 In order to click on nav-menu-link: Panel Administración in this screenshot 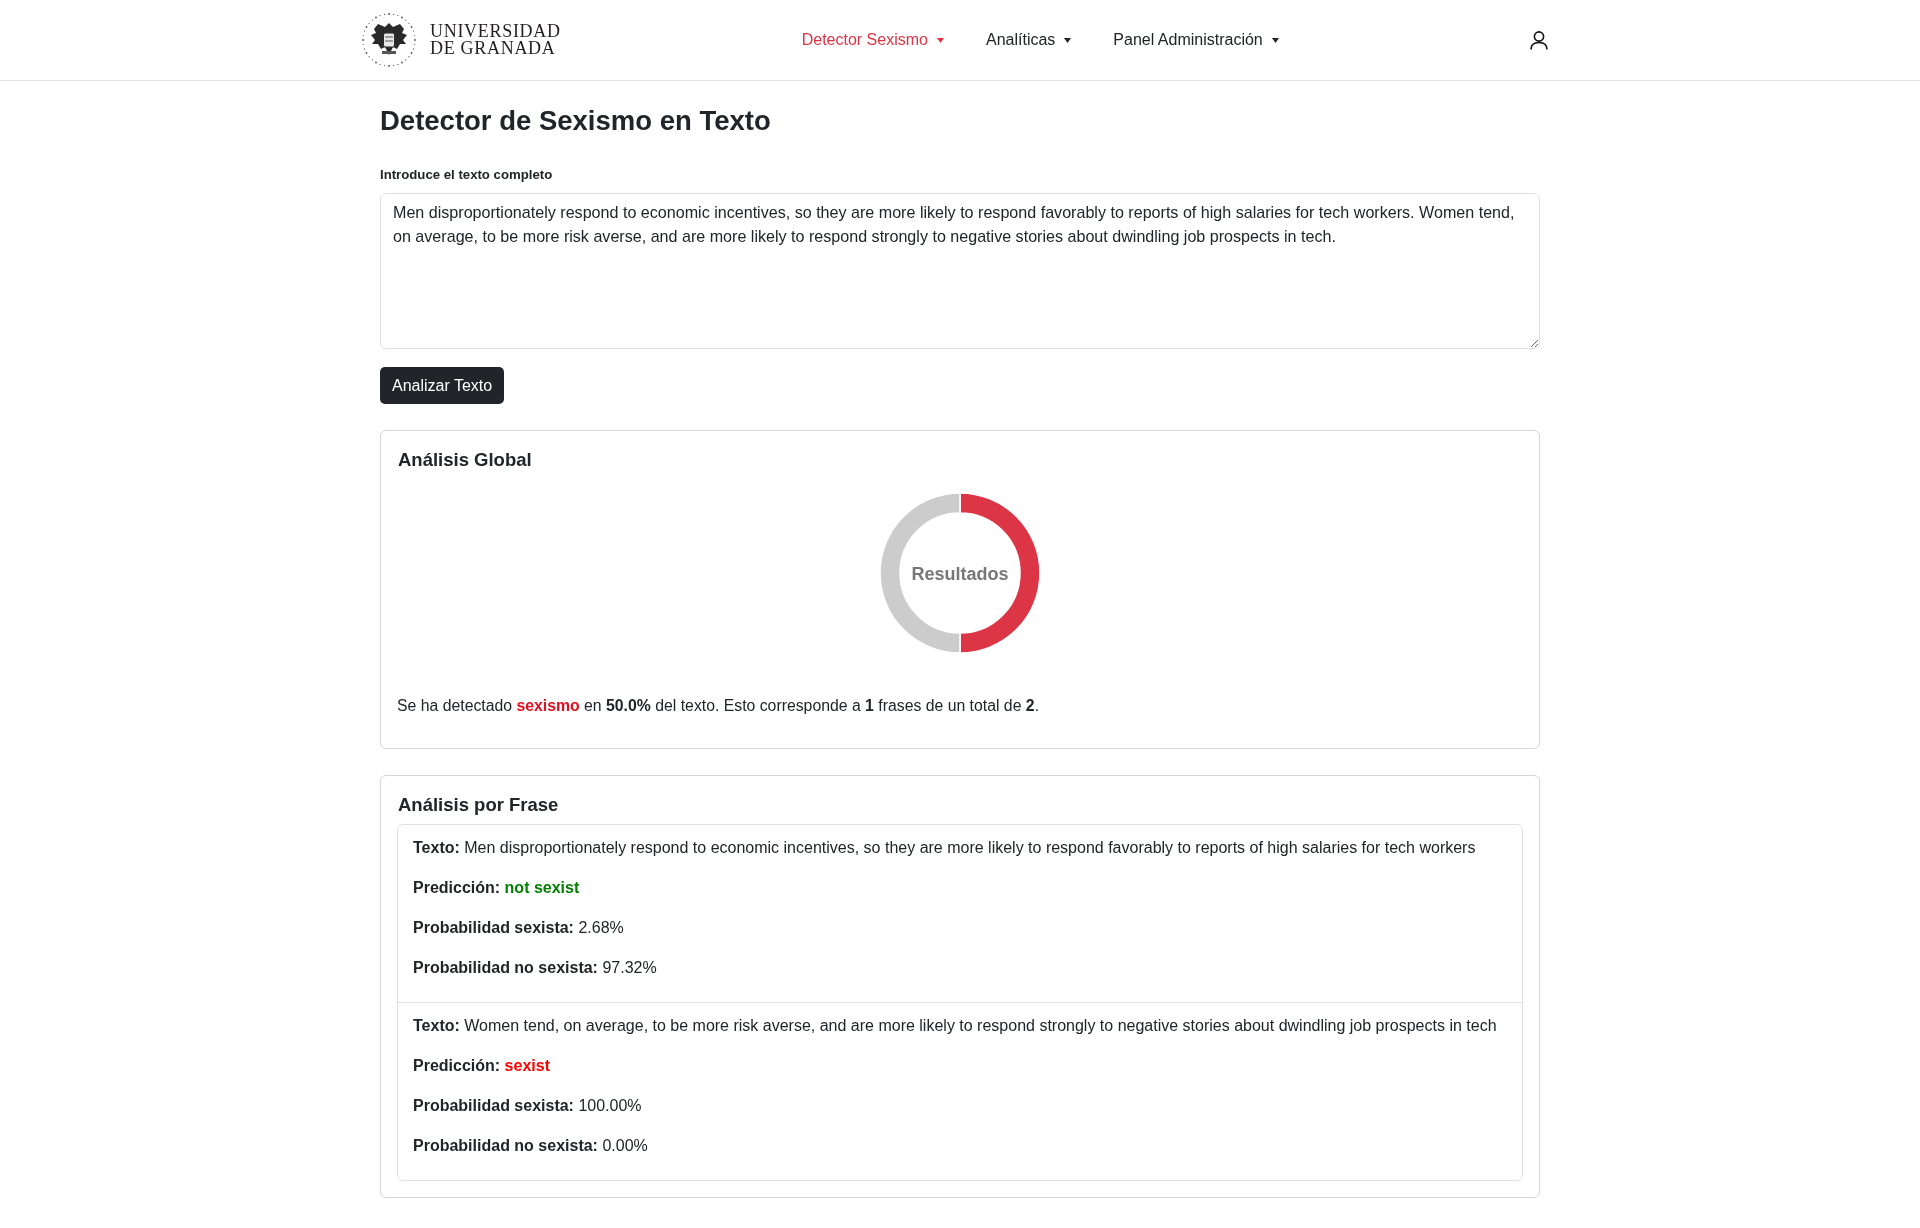, I will do `click(1196, 40)`.